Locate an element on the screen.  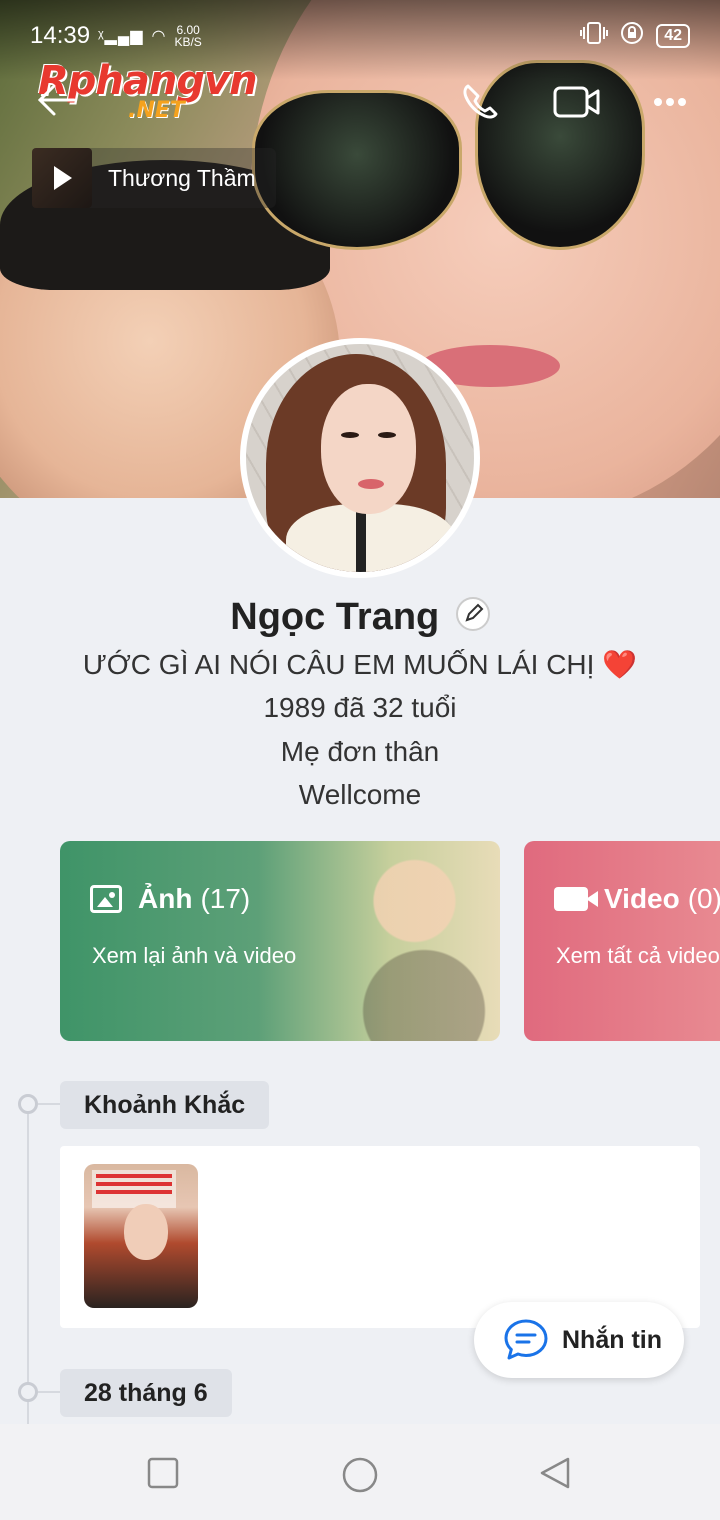
heart-icon: ❤️ is located at coordinates (620, 664).